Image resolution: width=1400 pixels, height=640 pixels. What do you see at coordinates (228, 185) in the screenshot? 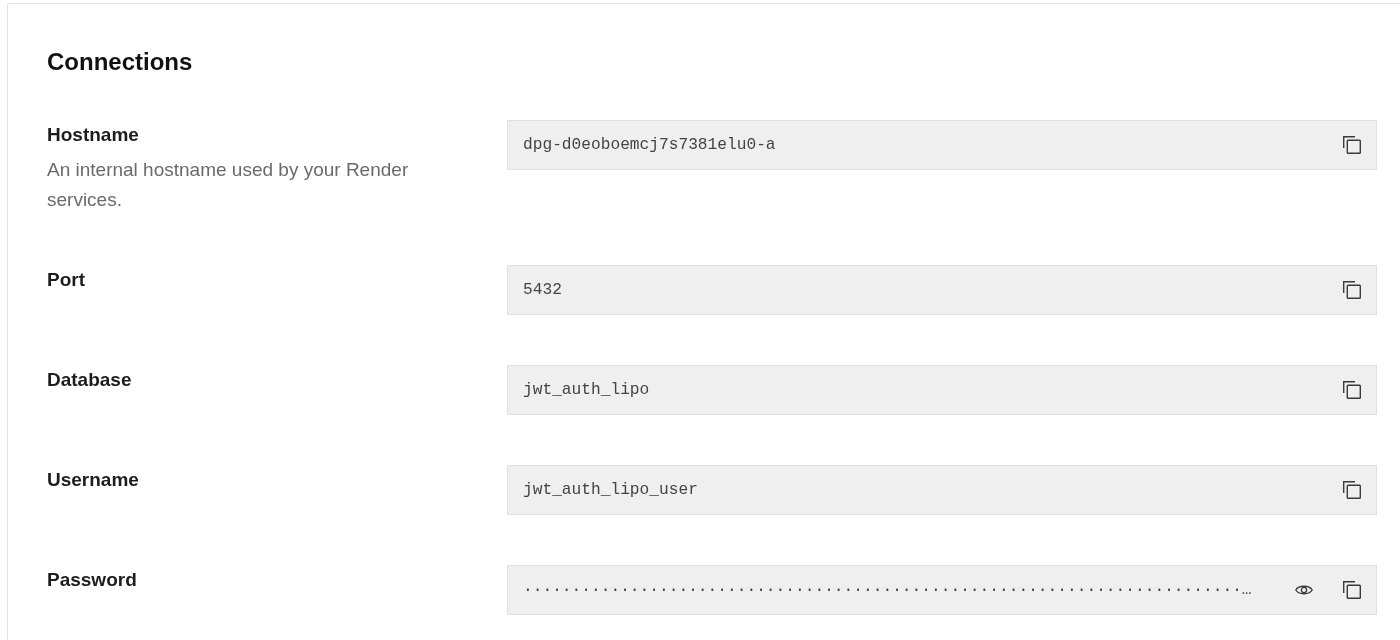
I see `field-description: An internal hostname used by your Render services.` at bounding box center [228, 185].